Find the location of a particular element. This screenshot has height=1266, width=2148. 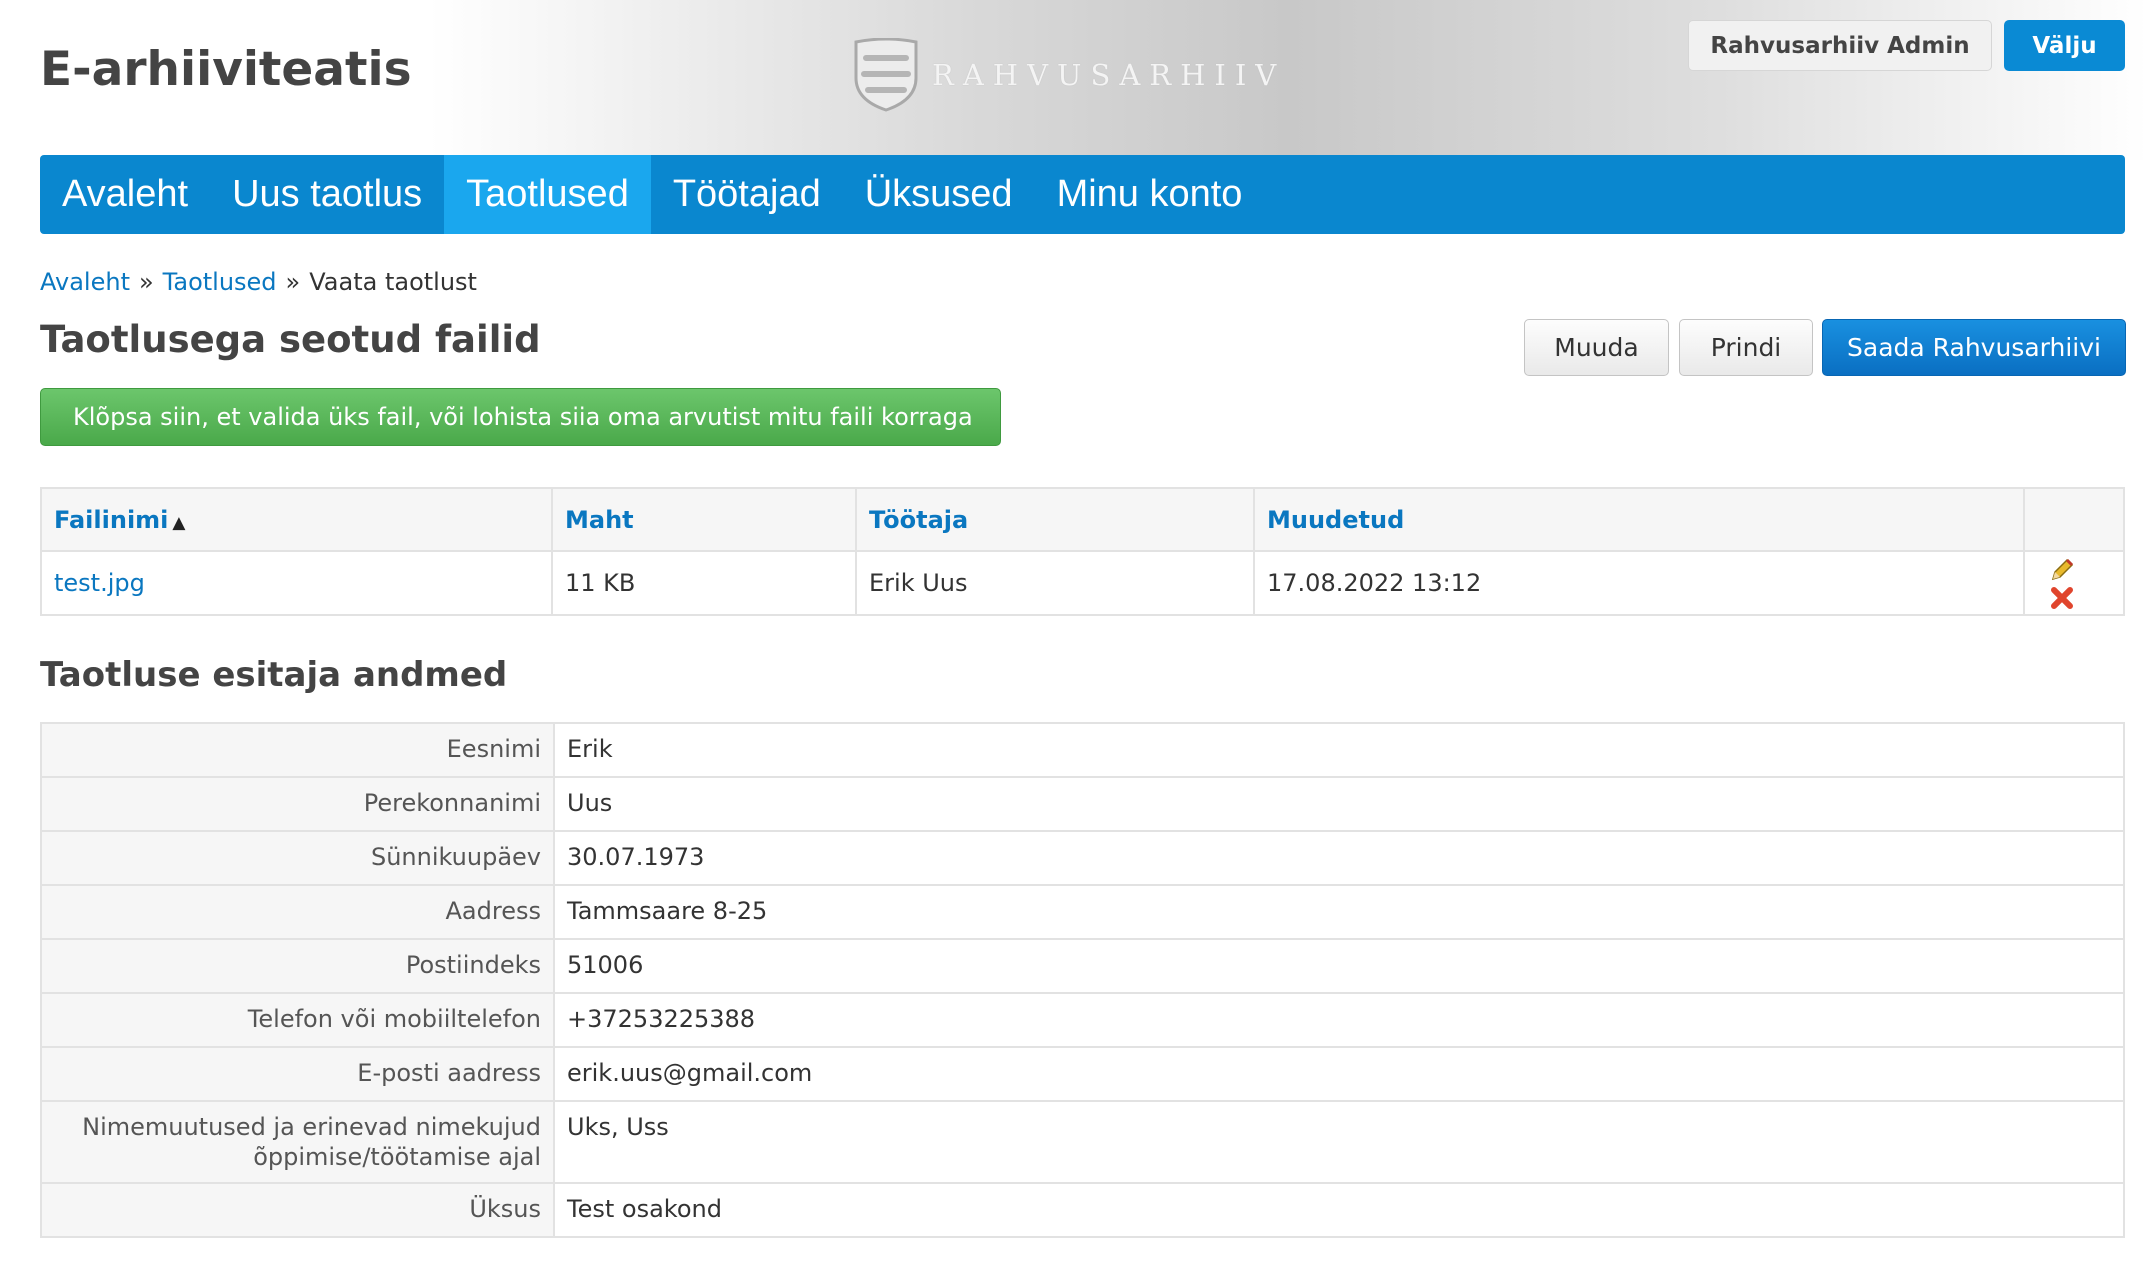

logout-button: Välju is located at coordinates (2064, 45).